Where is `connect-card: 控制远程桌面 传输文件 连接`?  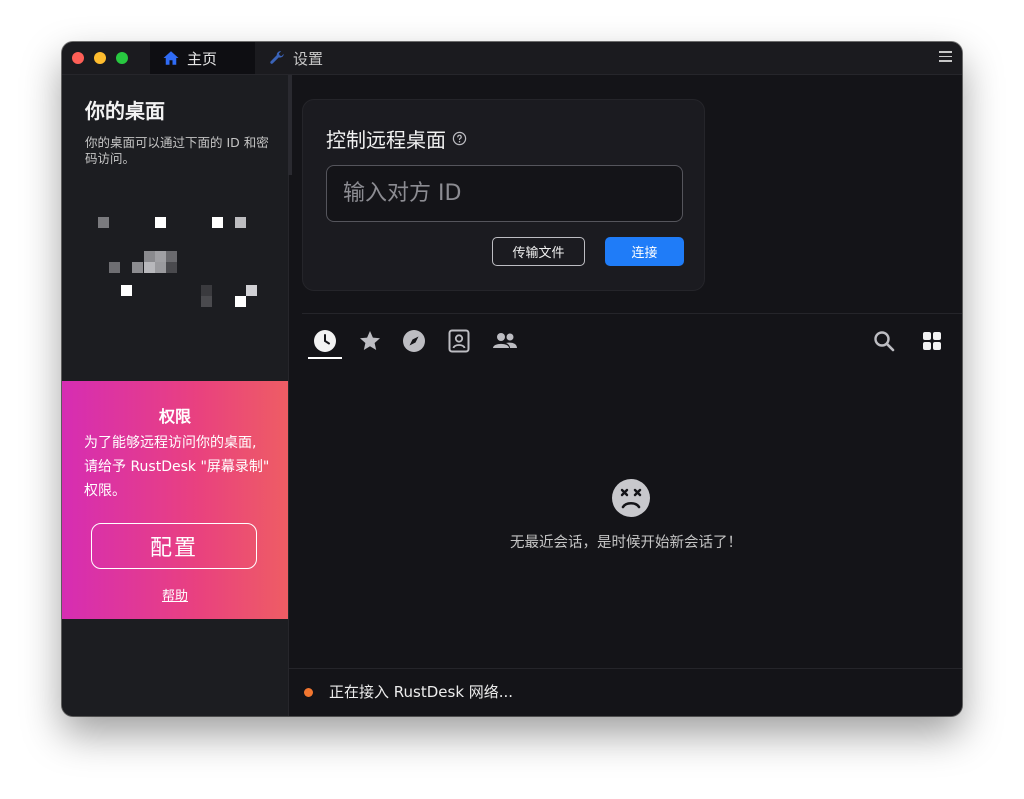 connect-card: 控制远程桌面 传输文件 连接 is located at coordinates (503, 195).